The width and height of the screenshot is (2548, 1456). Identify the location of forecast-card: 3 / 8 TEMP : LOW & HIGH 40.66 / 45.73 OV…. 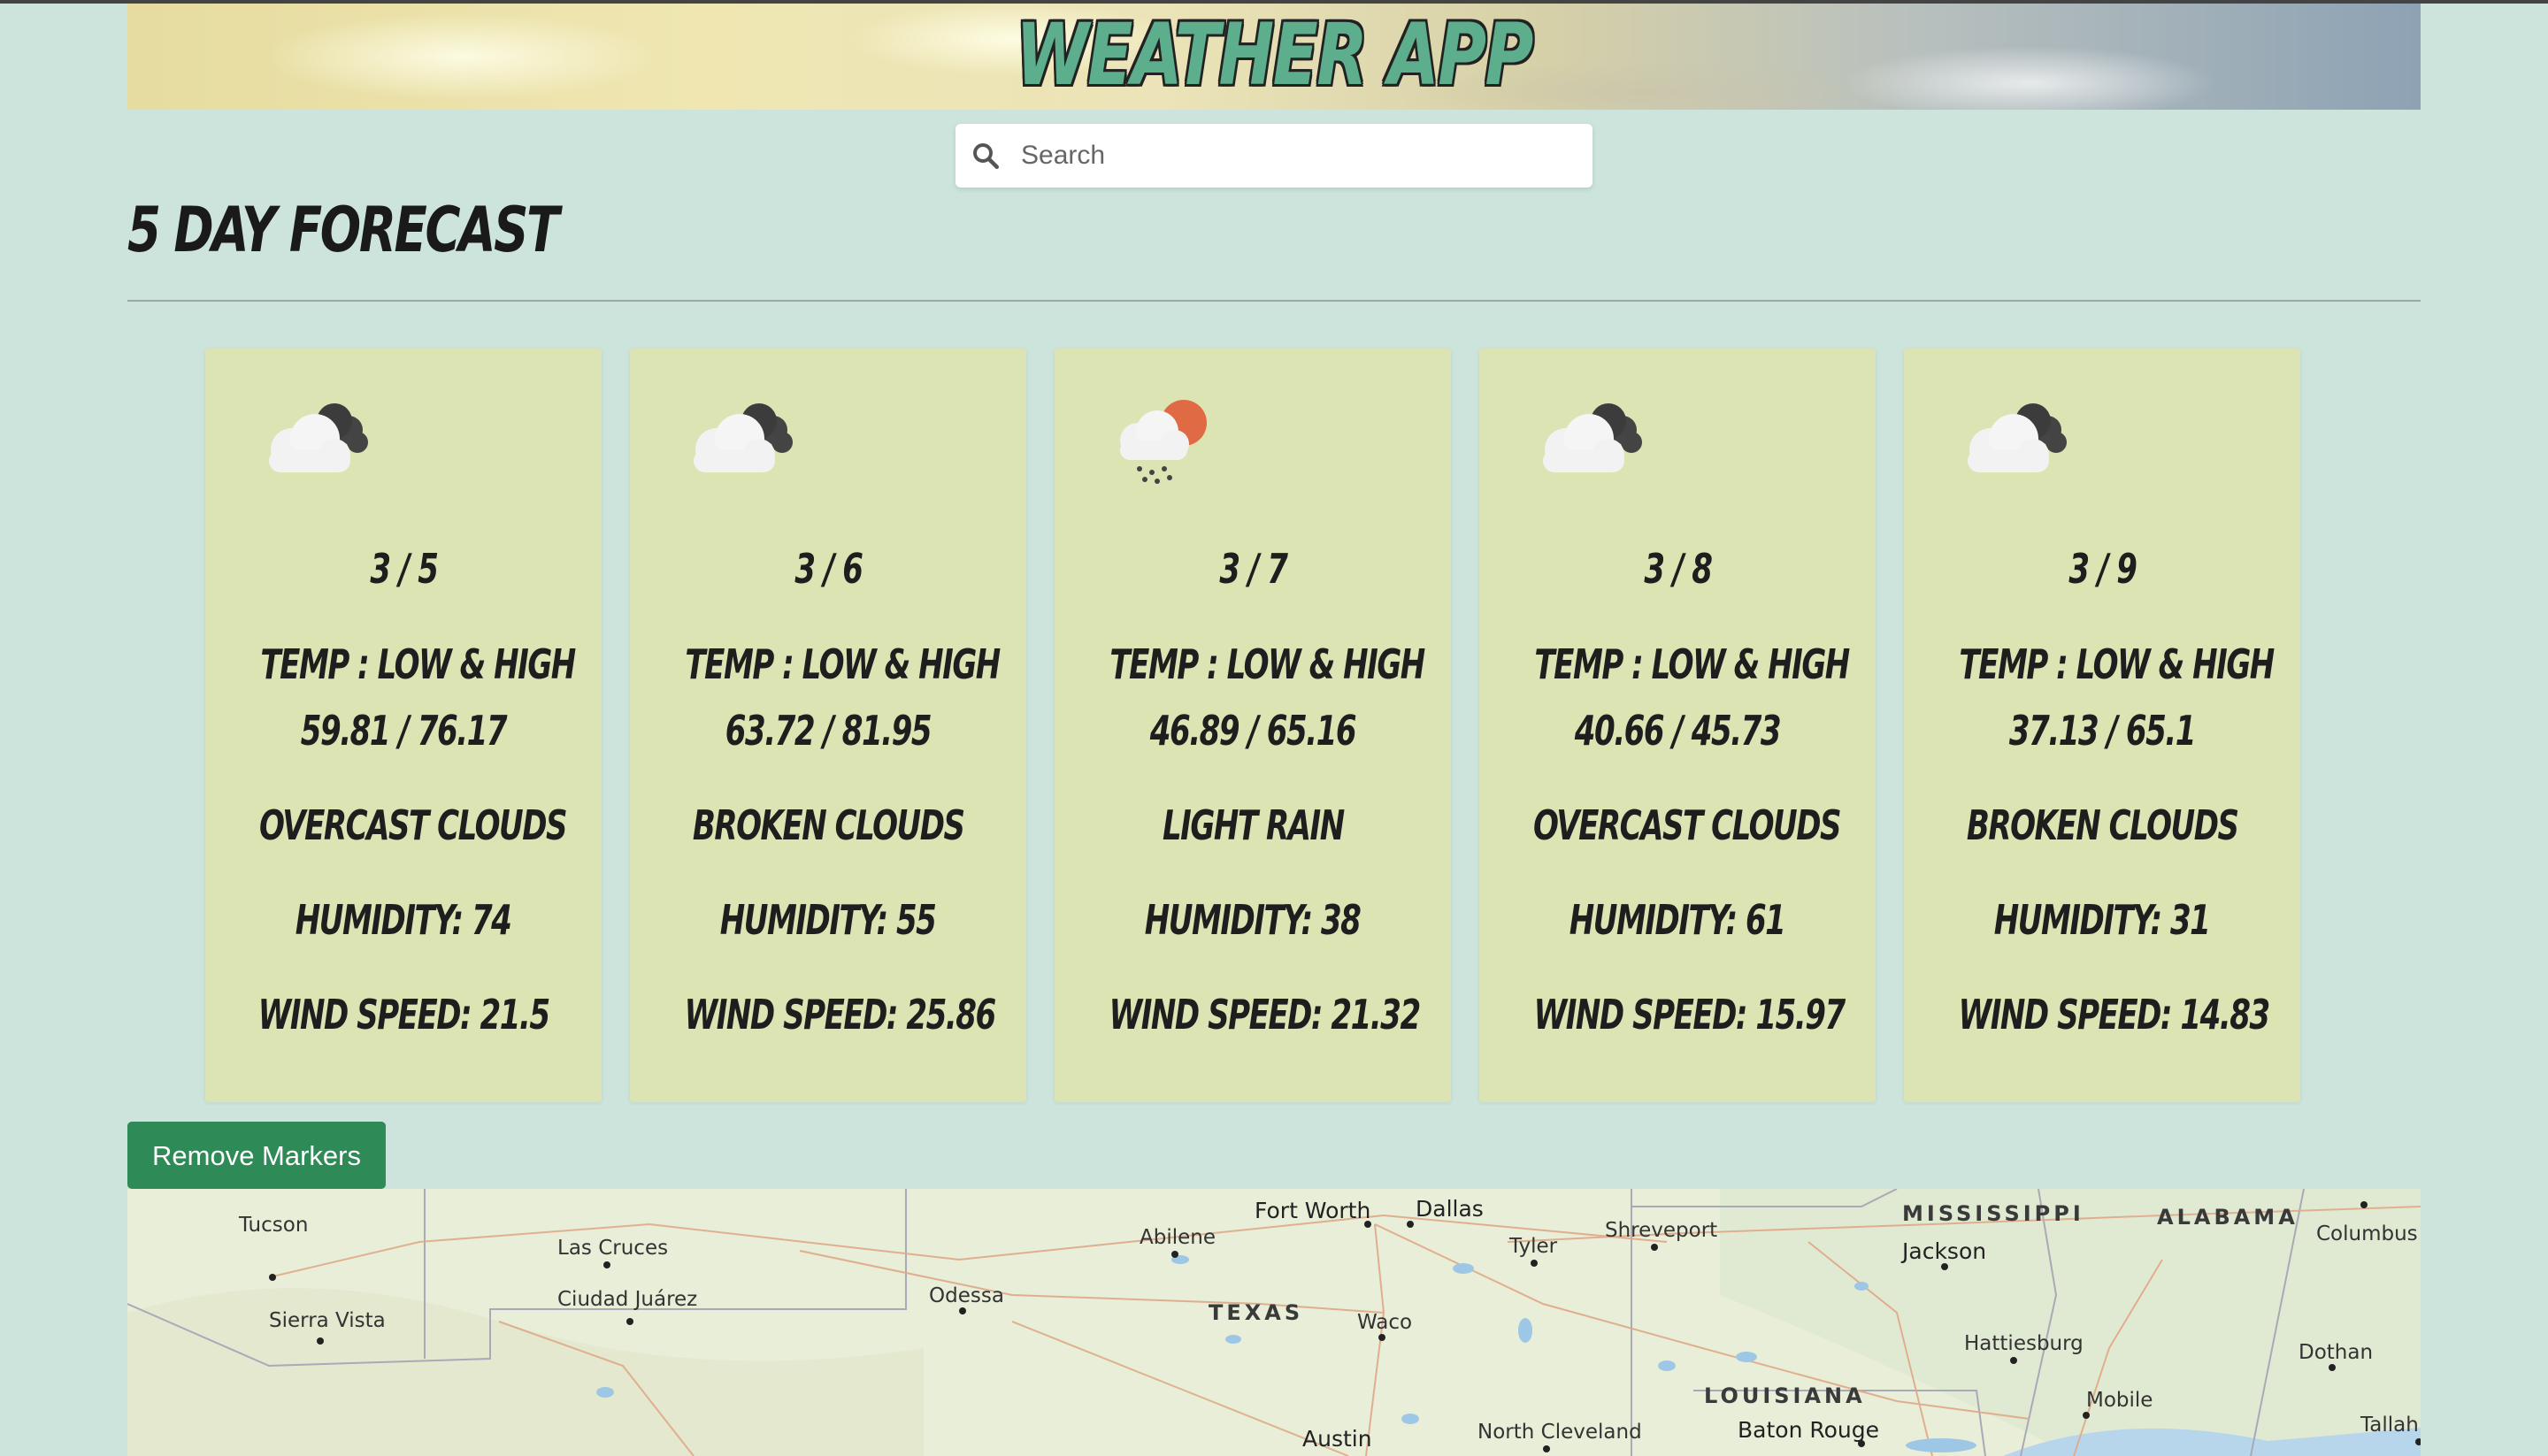
(1677, 725).